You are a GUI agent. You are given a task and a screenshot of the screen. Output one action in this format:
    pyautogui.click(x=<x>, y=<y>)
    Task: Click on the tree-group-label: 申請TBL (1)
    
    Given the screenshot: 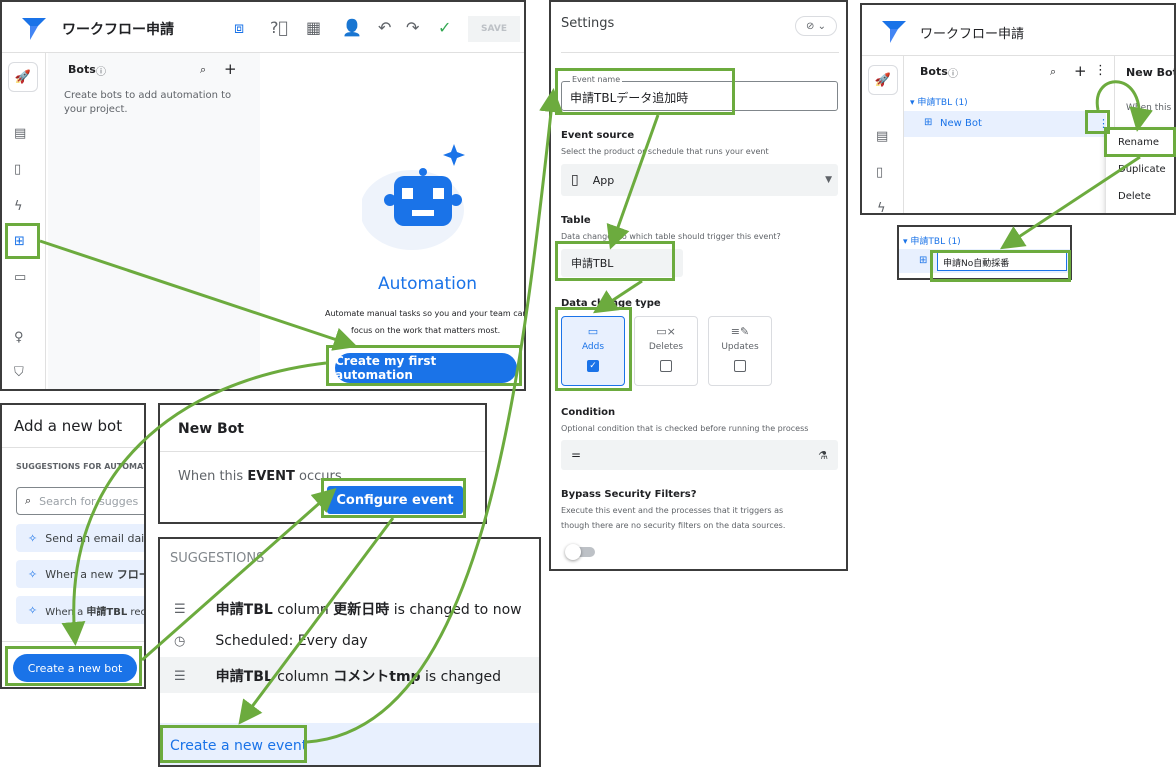 What is the action you would take?
    pyautogui.click(x=942, y=103)
    